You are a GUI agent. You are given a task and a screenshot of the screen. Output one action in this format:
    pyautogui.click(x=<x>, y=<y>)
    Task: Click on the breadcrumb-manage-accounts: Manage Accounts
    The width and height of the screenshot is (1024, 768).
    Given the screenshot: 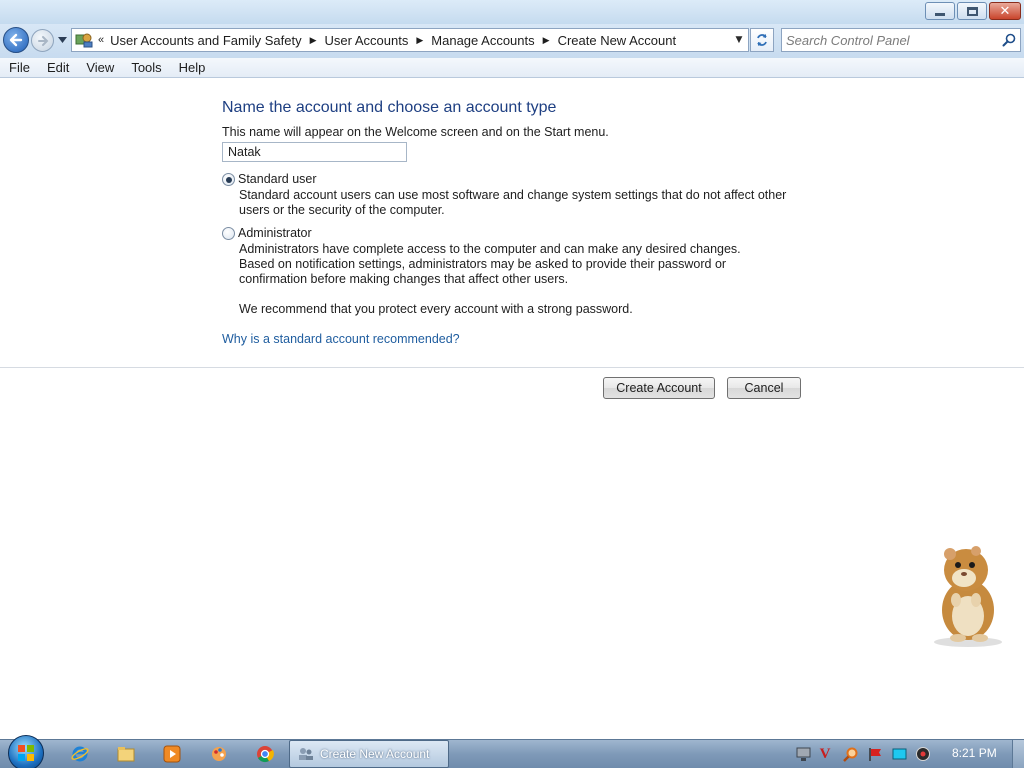 What is the action you would take?
    pyautogui.click(x=482, y=40)
    